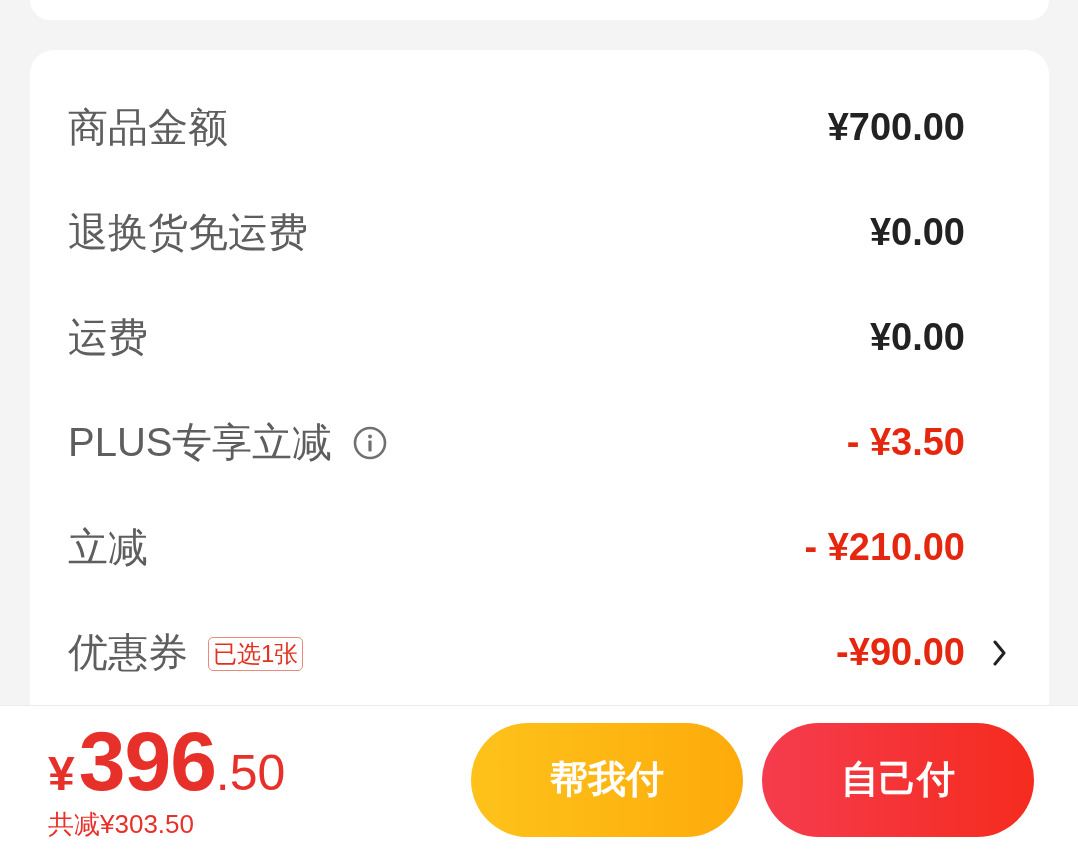 The width and height of the screenshot is (1078, 857). Describe the element at coordinates (188, 232) in the screenshot. I see `row-label: 退换货免运费` at that location.